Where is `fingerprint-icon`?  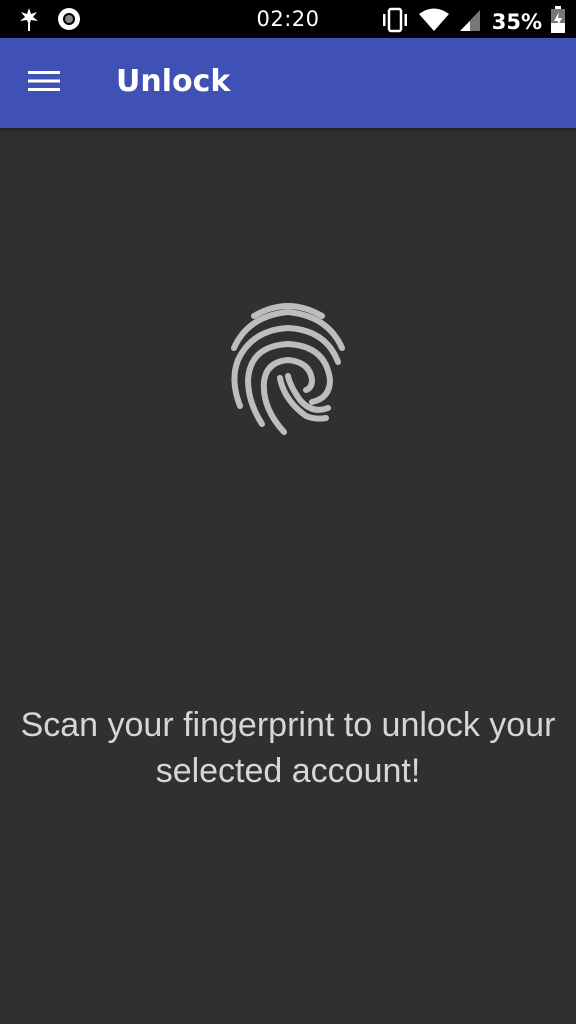 fingerprint-icon is located at coordinates (288, 366).